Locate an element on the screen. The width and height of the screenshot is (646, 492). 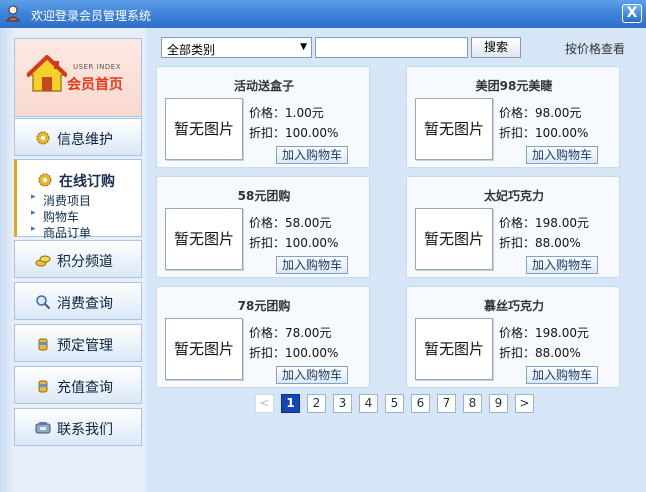
sidebar-item-label: 信息维护 is located at coordinates (85, 140).